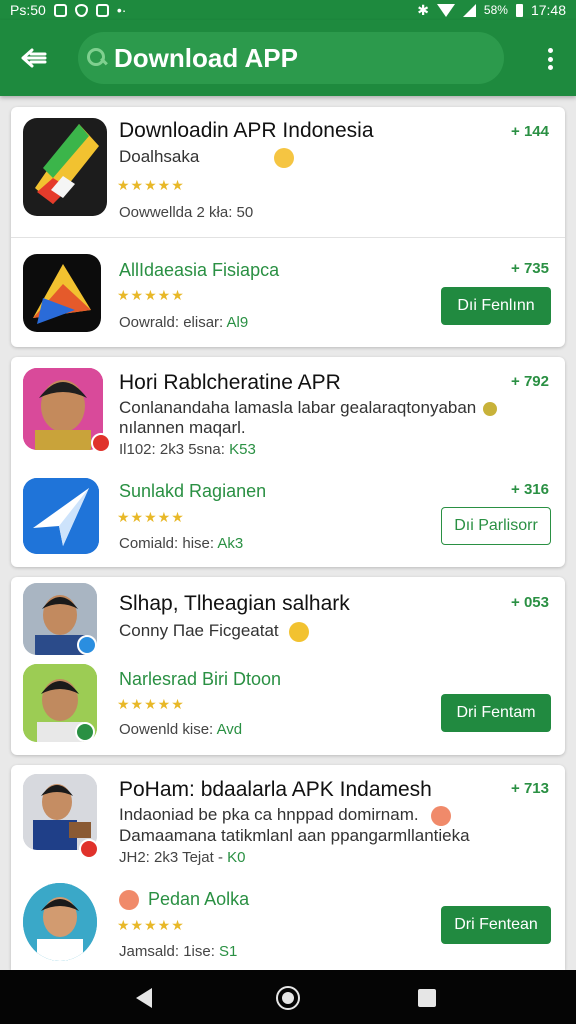 This screenshot has width=576, height=1024. Describe the element at coordinates (172, 449) in the screenshot. I see `download-info-text: Il102: 2k3 5sna:` at that location.